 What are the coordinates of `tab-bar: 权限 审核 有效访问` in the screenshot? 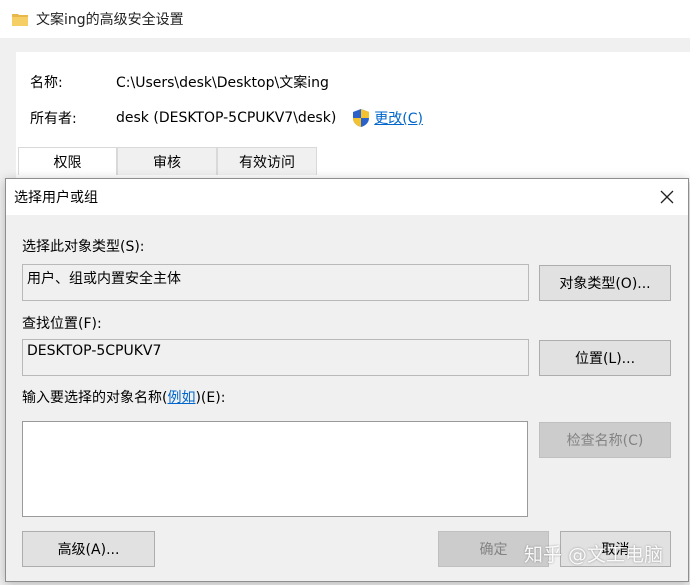 It's located at (167, 161).